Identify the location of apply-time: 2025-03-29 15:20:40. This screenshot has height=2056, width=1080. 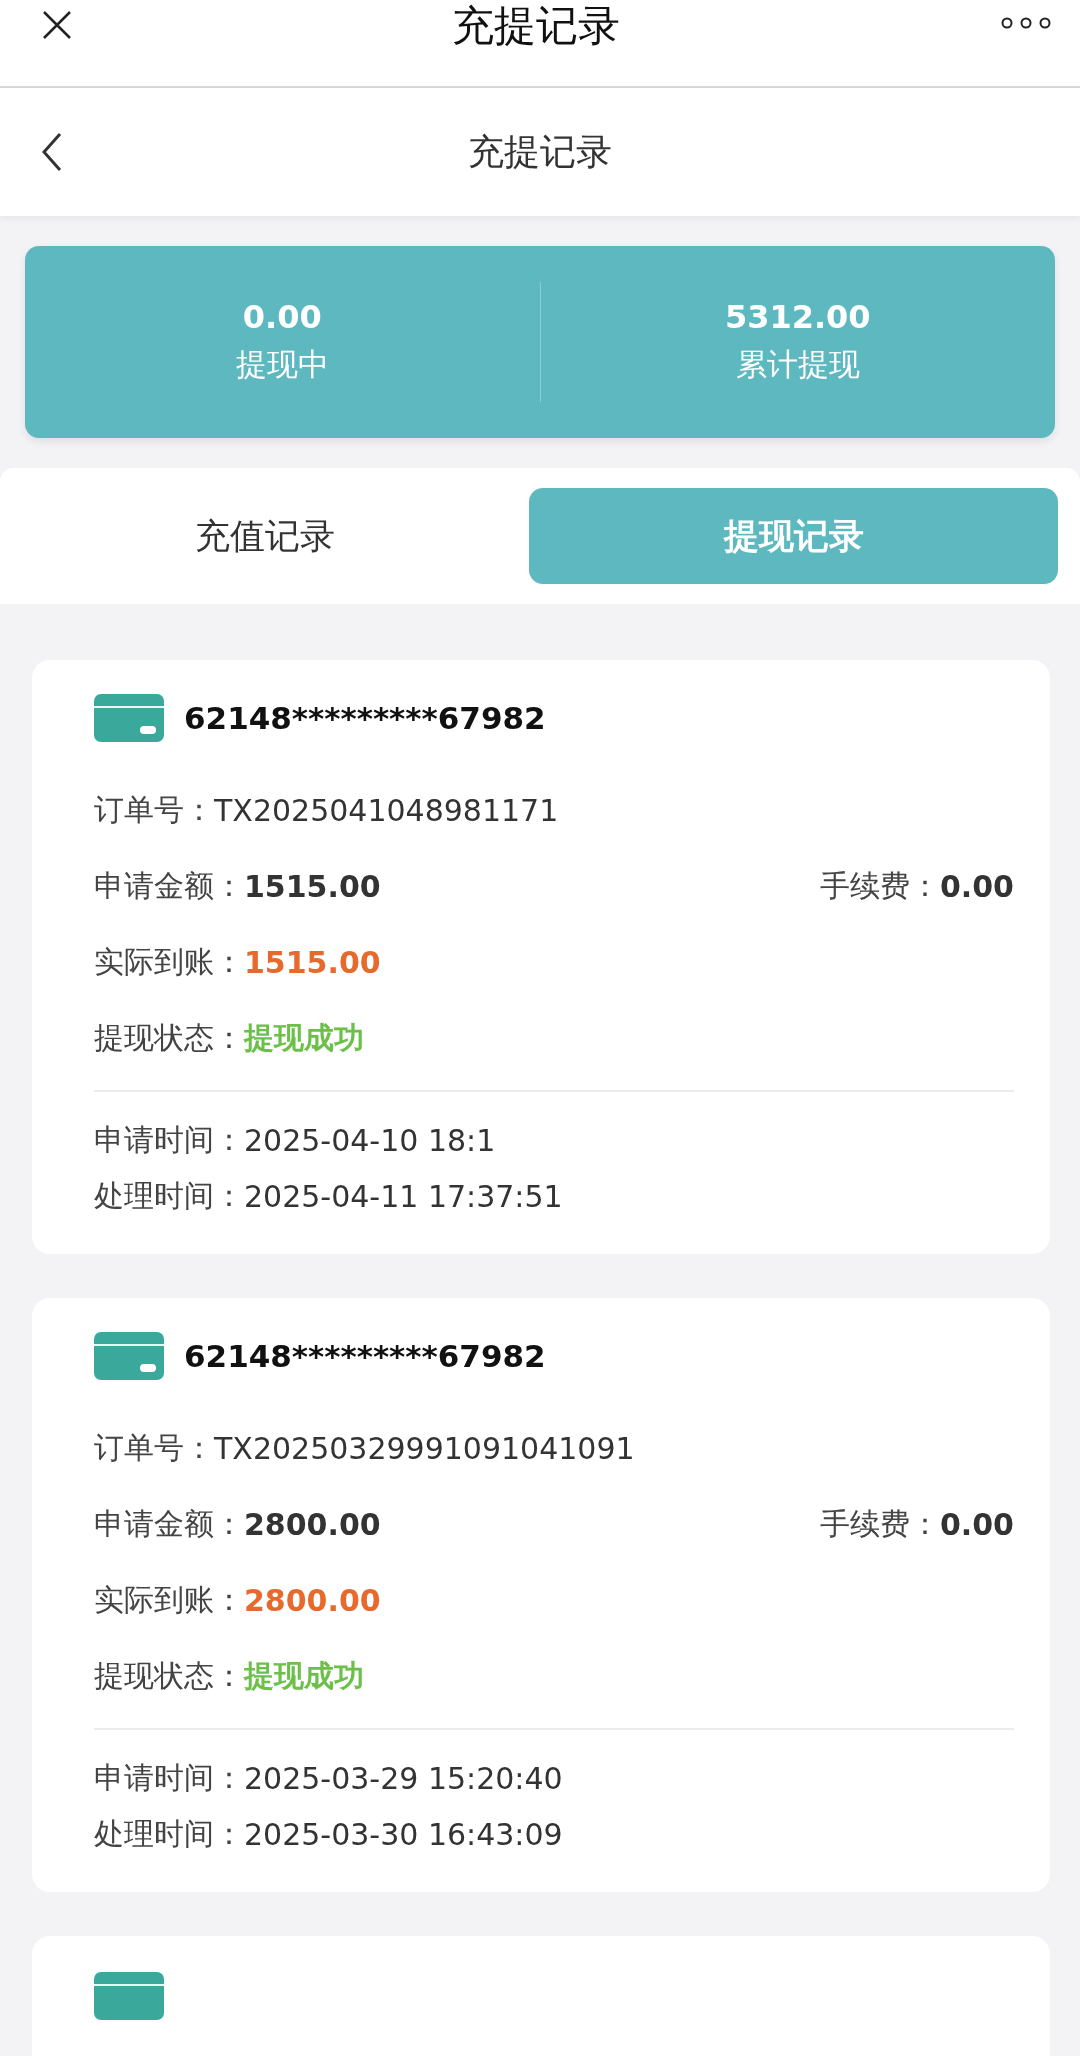
(403, 1778).